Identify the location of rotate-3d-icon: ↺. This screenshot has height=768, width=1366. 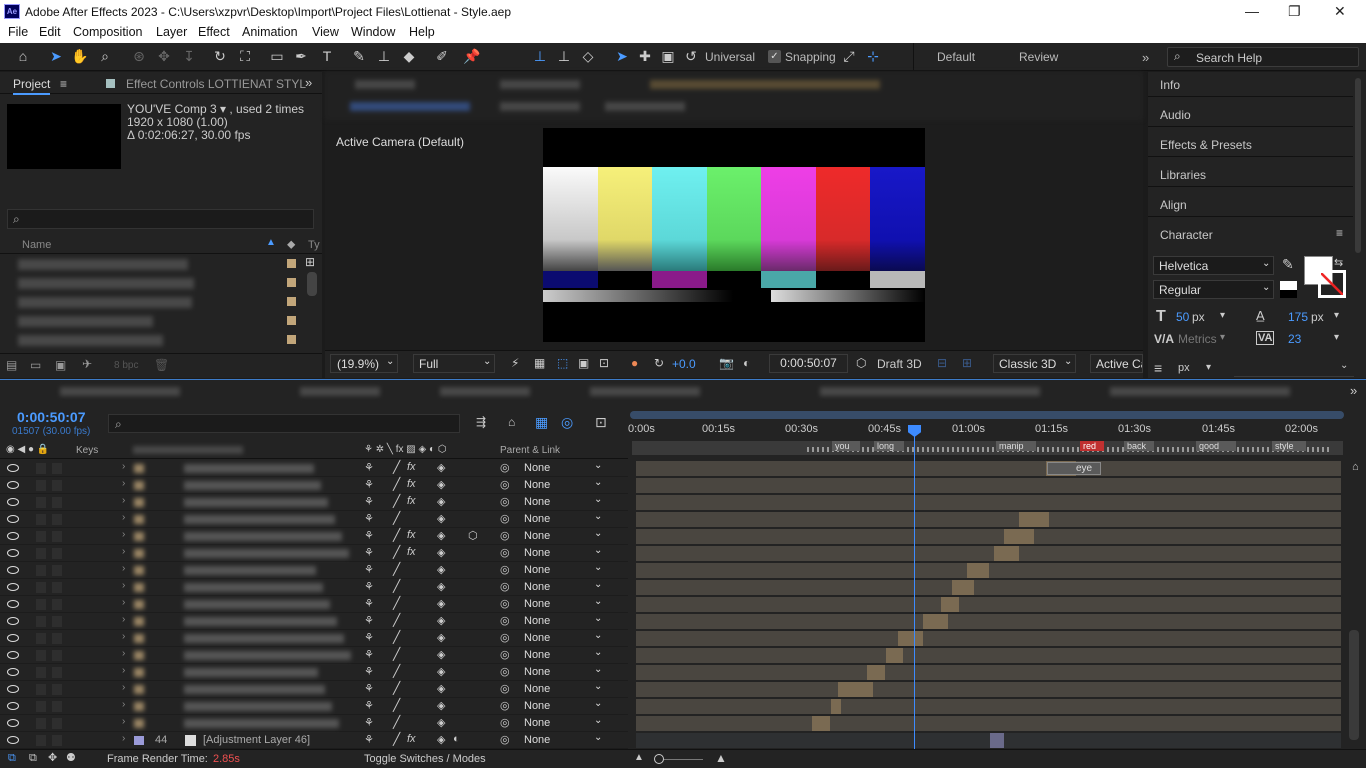
(691, 56).